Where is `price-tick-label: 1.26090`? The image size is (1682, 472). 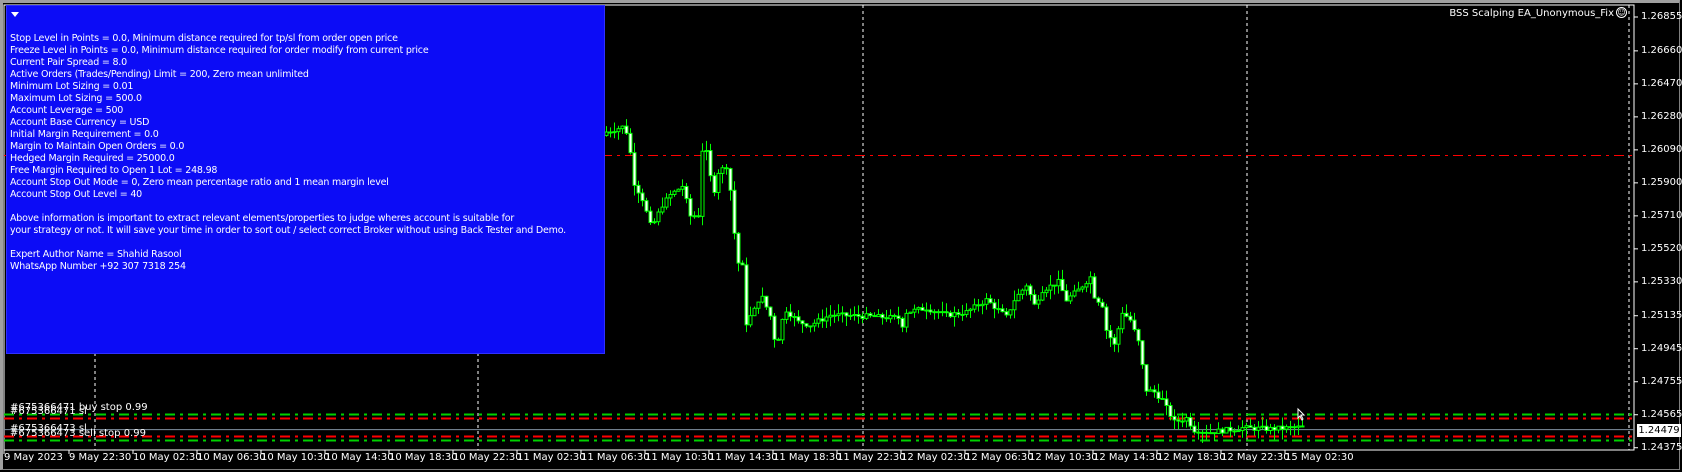
price-tick-label: 1.26090 is located at coordinates (1661, 149).